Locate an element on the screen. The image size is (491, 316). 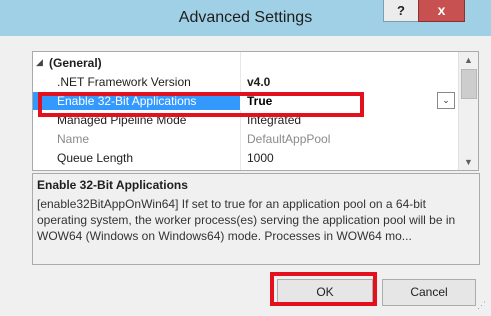
description-title: Enable 32-Bit Applications is located at coordinates (112, 185).